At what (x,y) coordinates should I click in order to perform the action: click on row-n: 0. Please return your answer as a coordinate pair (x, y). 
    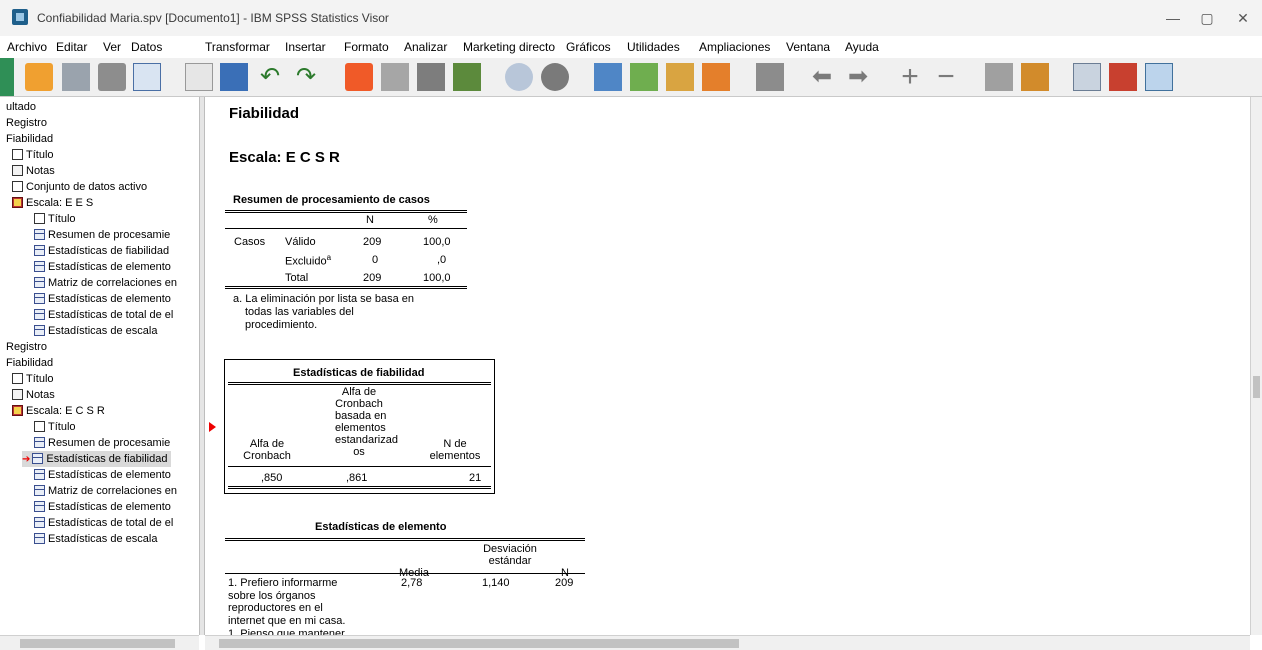
    Looking at the image, I should click on (375, 260).